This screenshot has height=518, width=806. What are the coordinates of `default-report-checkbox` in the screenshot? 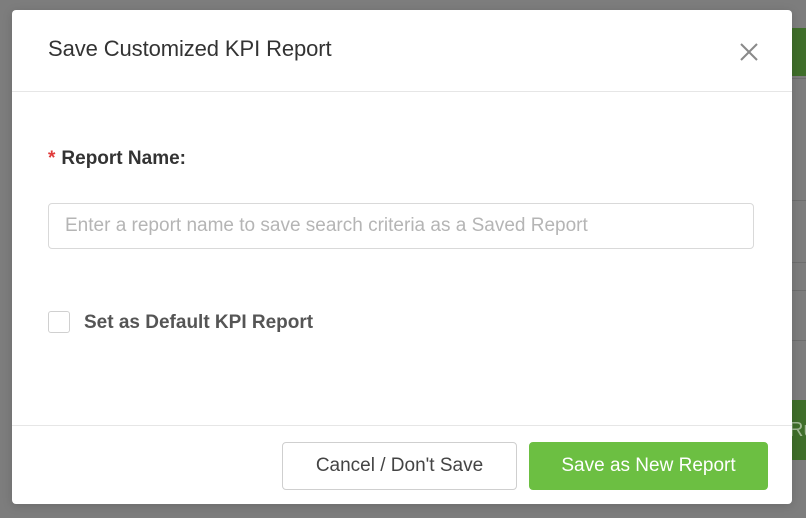 It's located at (59, 322).